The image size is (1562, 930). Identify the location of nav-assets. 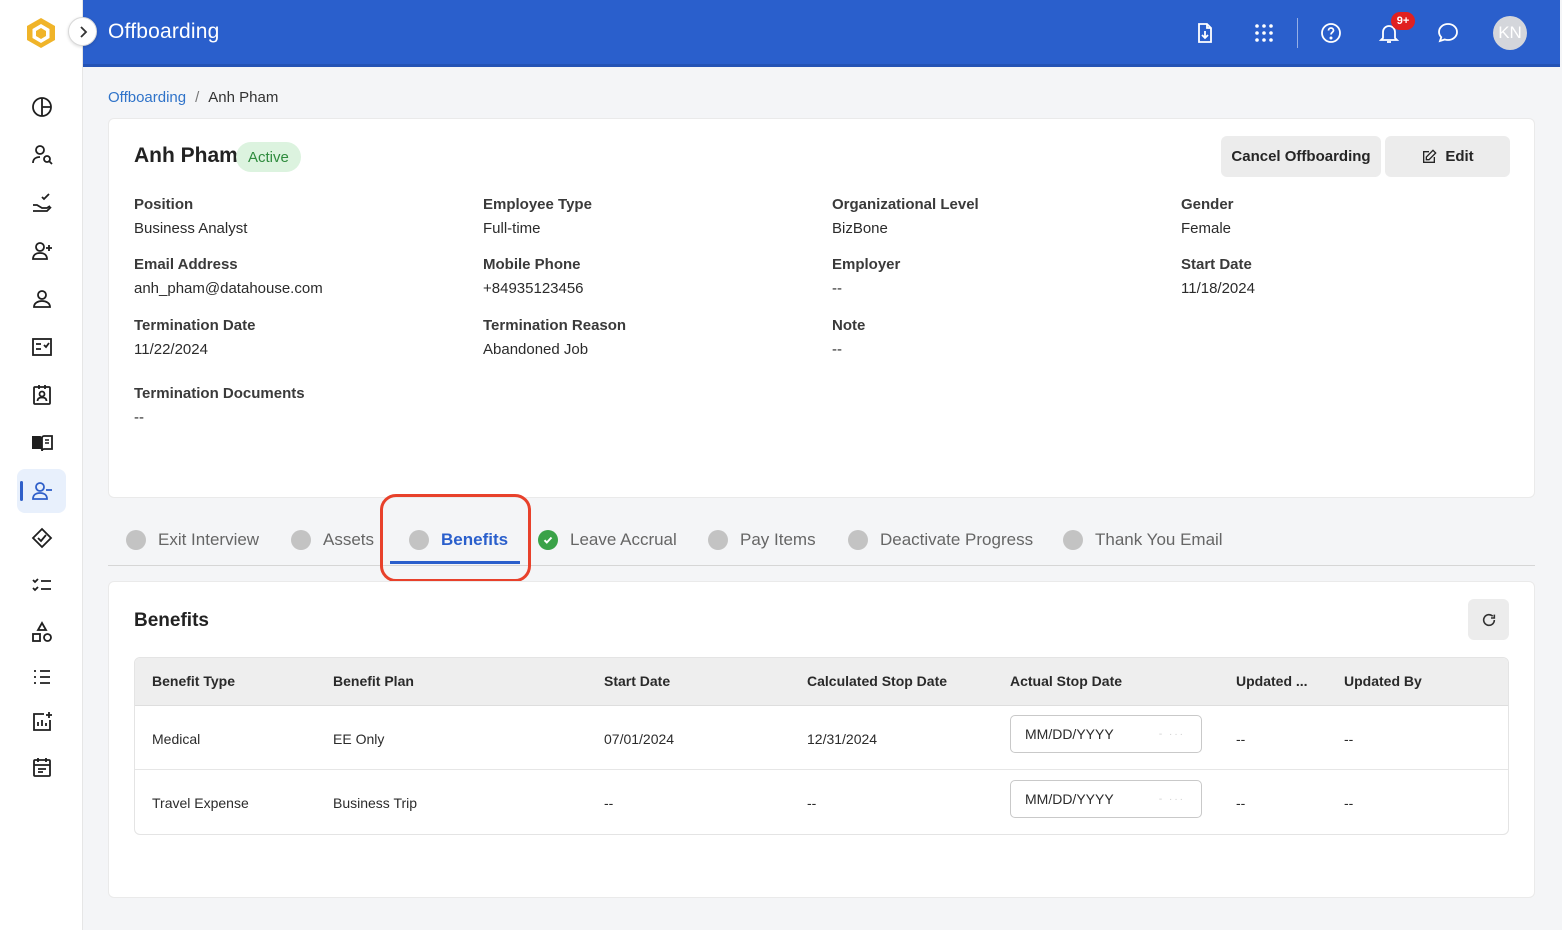
(41, 632).